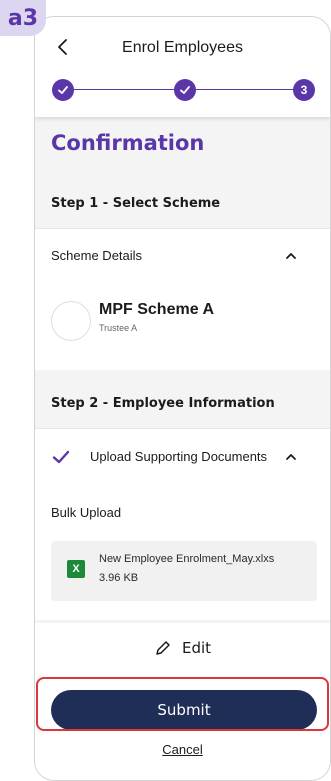 The width and height of the screenshot is (331, 781). Describe the element at coordinates (71, 321) in the screenshot. I see `scheme-logo` at that location.